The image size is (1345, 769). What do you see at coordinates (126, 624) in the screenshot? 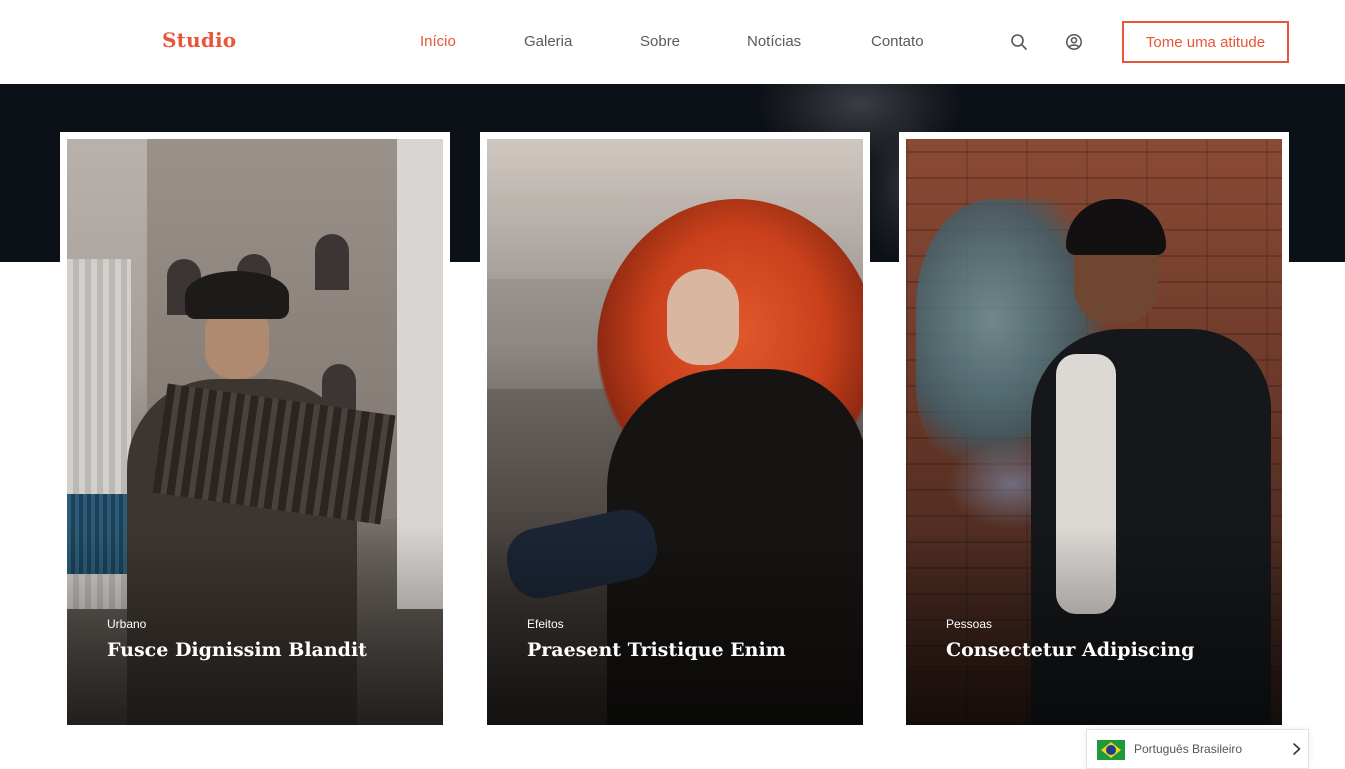
I see `card-category: Urbano` at bounding box center [126, 624].